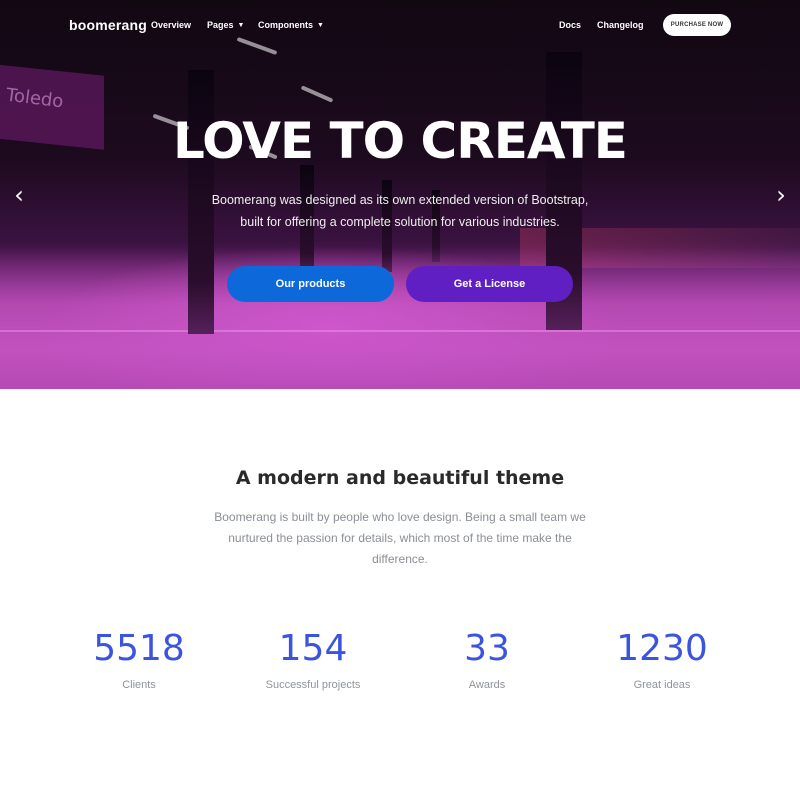 Image resolution: width=800 pixels, height=800 pixels. I want to click on nav-item-changelog: Changelog, so click(620, 25).